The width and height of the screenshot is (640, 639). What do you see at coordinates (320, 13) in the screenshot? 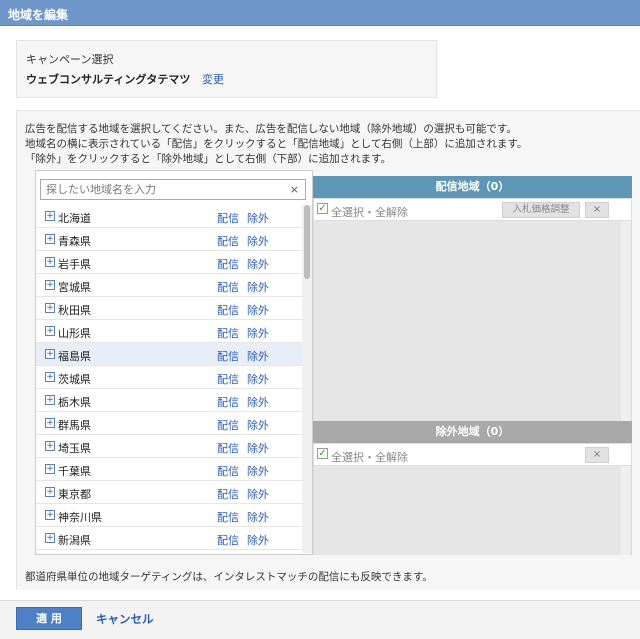
I see `window-title-bar: 地域を編集` at bounding box center [320, 13].